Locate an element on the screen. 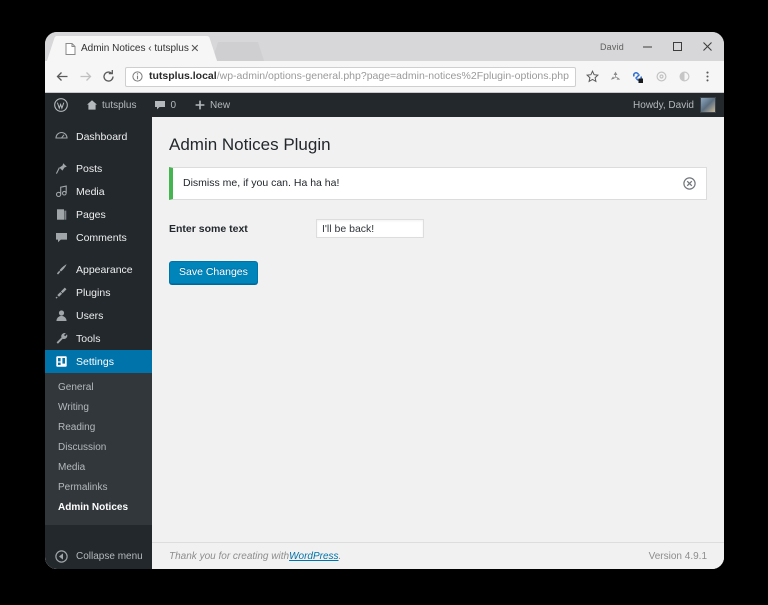 The height and width of the screenshot is (605, 768). admin-notice-text: Dismiss me, if you can. Ha ha ha! is located at coordinates (261, 183).